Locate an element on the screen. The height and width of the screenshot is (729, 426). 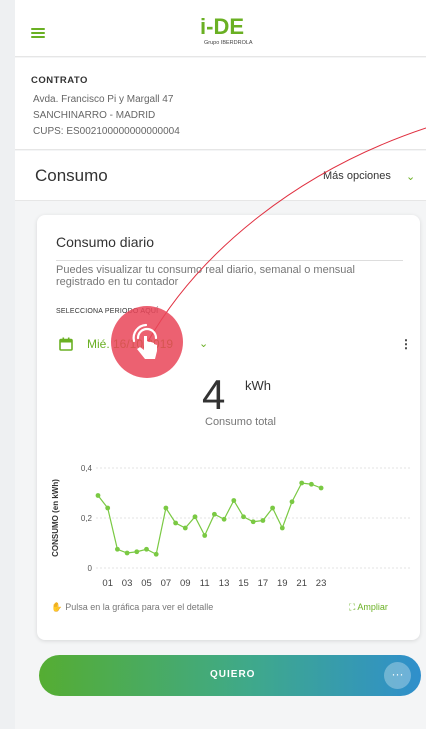
card-divider is located at coordinates (229, 260).